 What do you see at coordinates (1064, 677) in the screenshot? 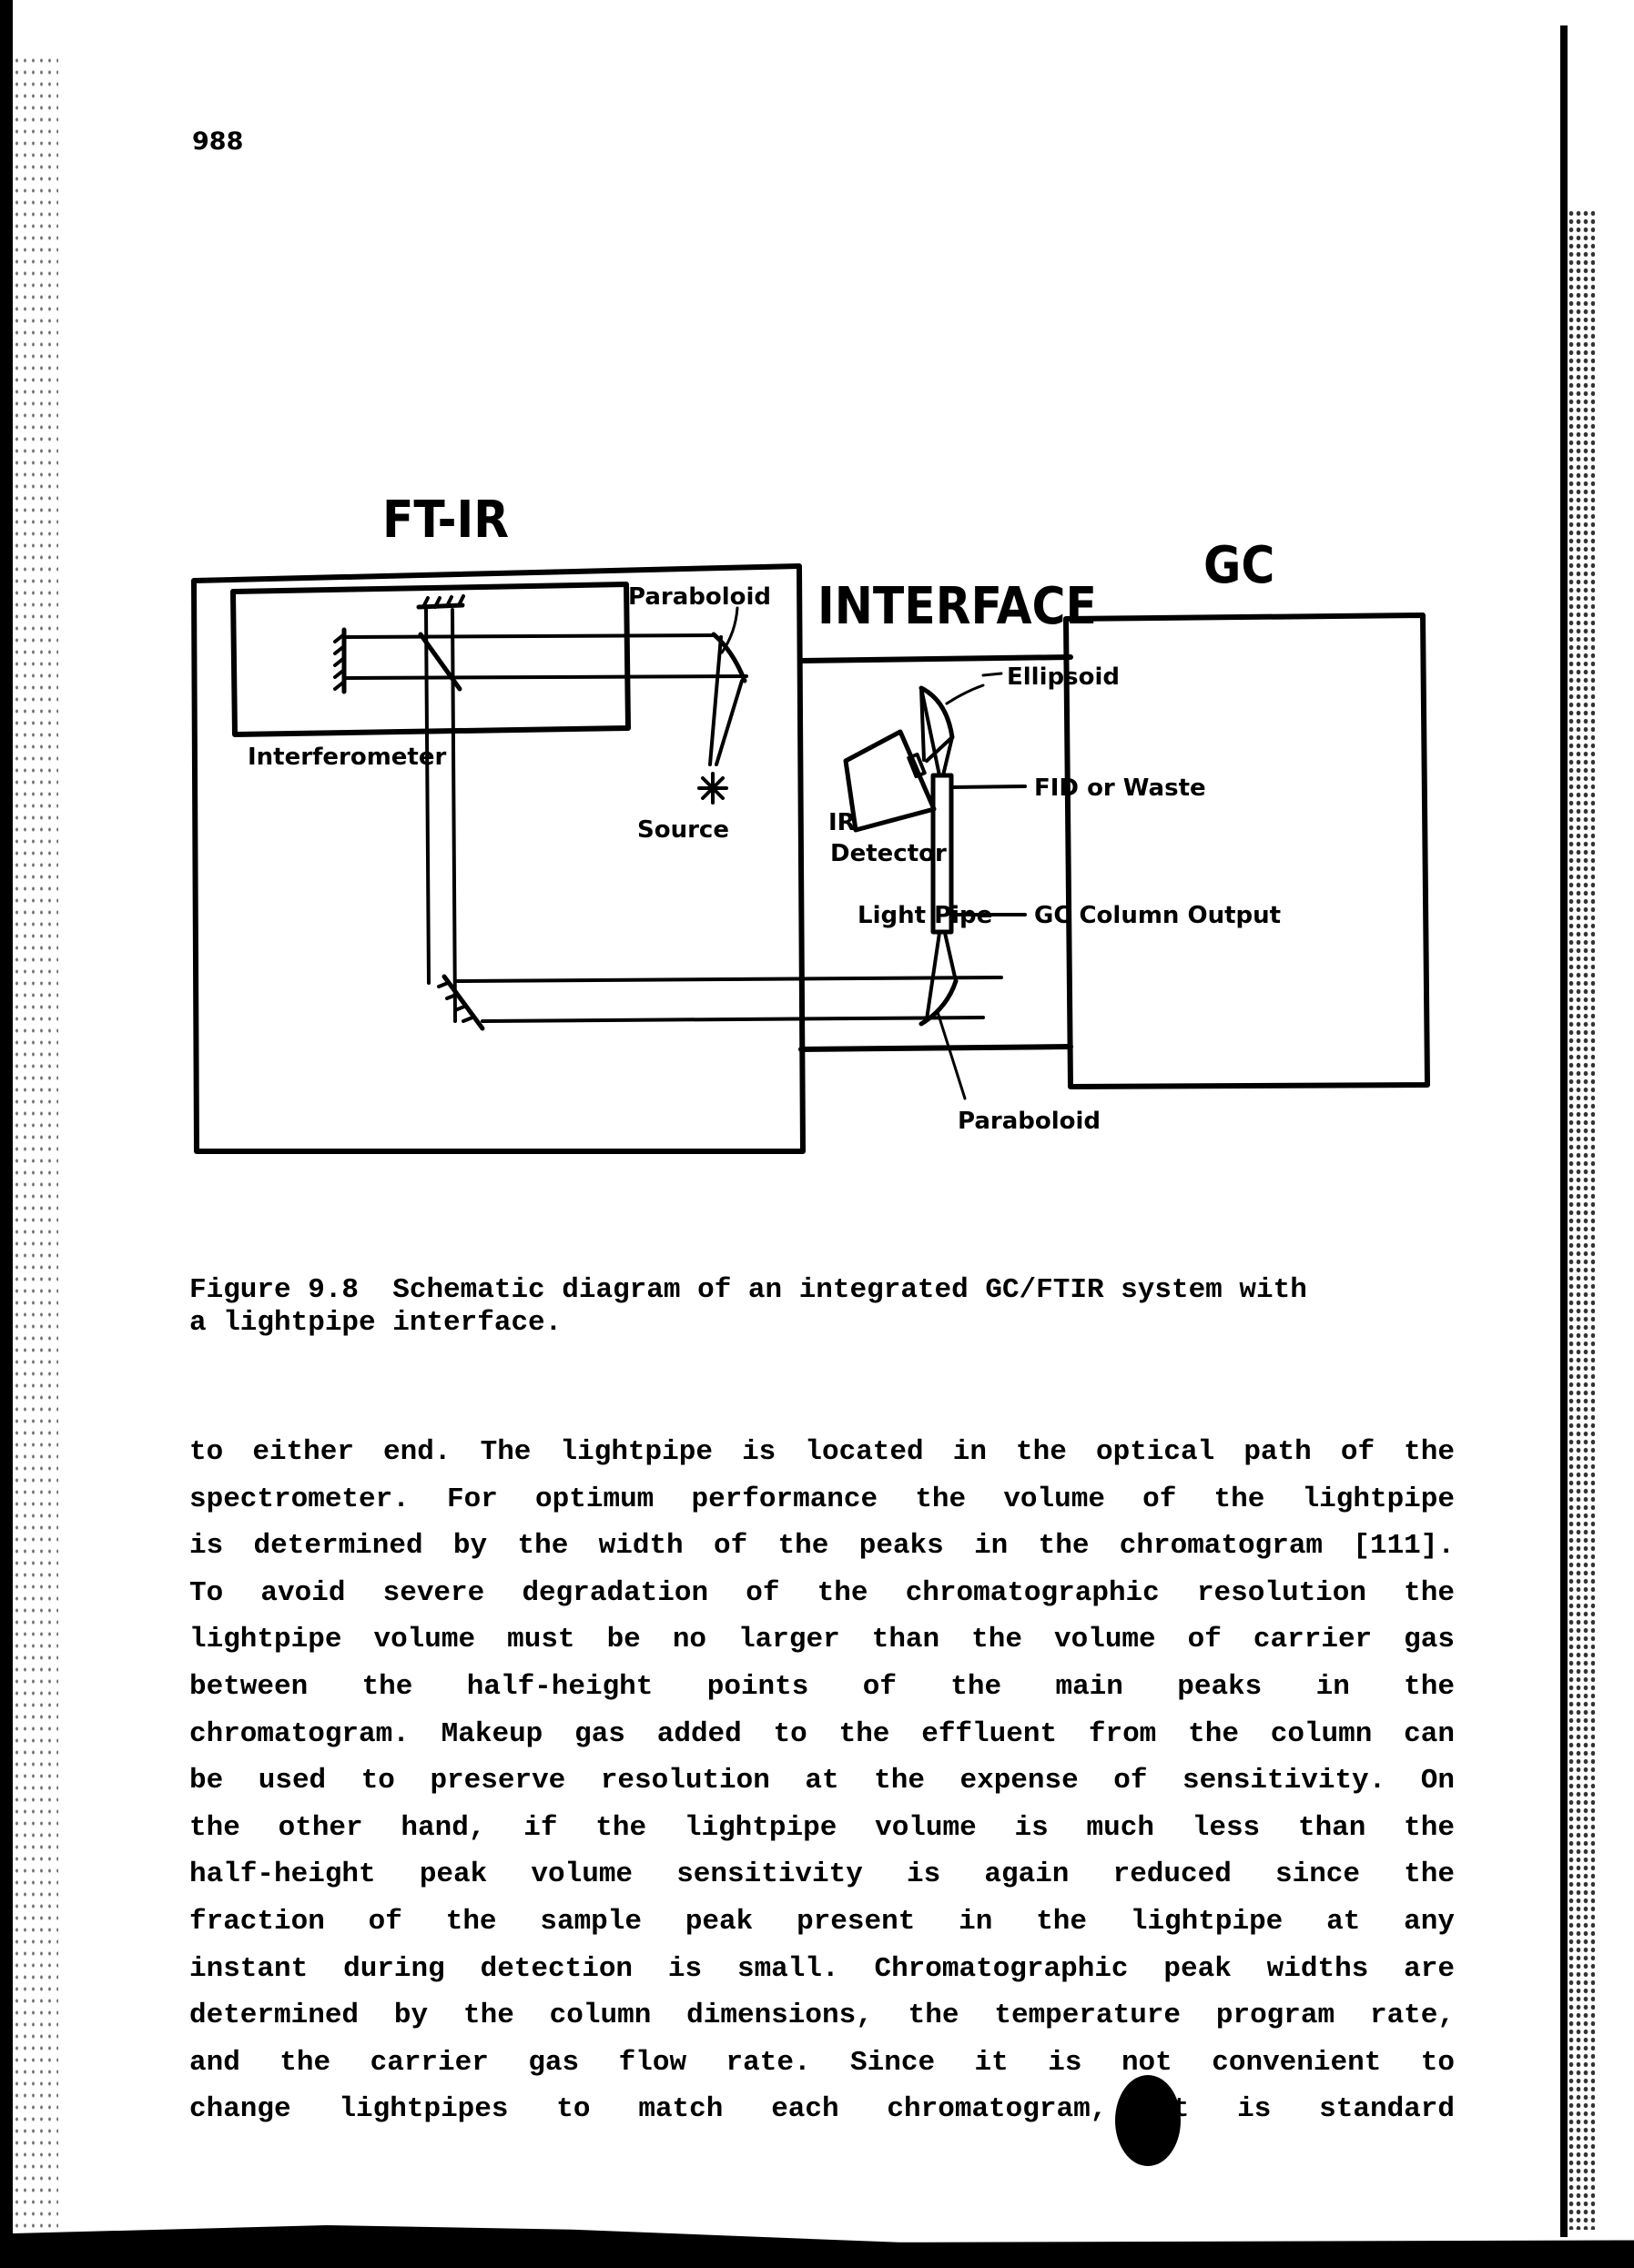
I see `label-ellipsoid: Ellipsoid` at bounding box center [1064, 677].